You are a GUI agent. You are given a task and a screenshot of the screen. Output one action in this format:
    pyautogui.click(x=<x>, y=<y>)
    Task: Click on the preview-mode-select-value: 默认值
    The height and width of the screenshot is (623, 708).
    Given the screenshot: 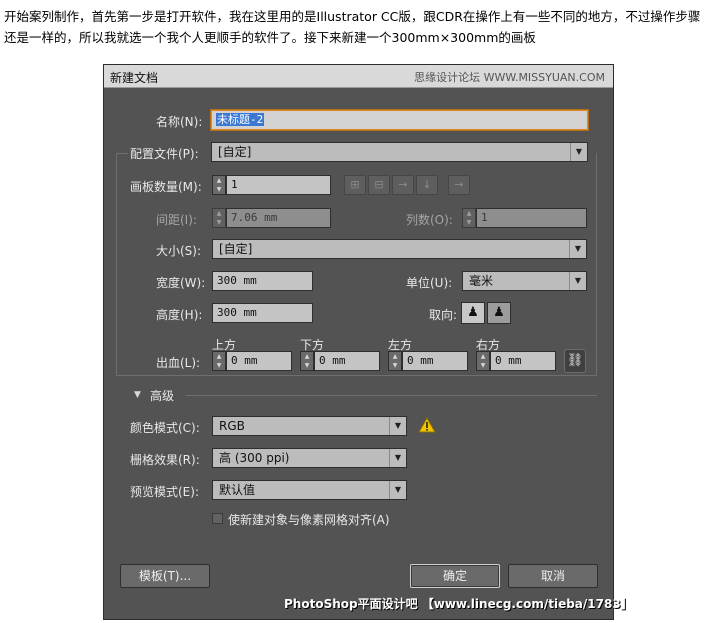 What is the action you would take?
    pyautogui.click(x=237, y=490)
    